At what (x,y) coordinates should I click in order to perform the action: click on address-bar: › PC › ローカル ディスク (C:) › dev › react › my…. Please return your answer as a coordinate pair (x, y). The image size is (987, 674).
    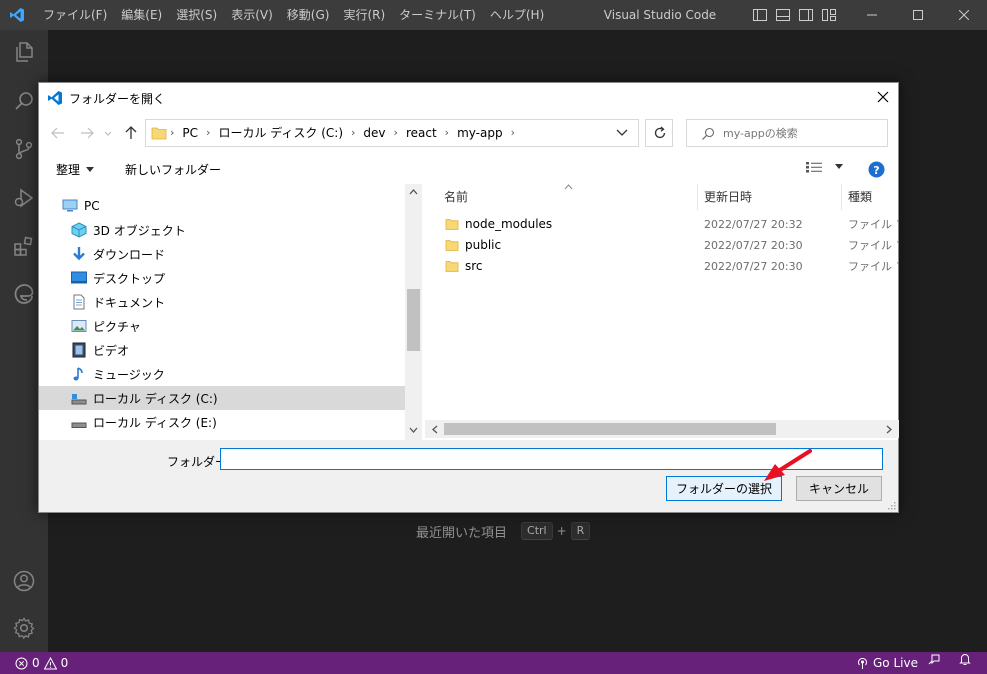
    Looking at the image, I should click on (392, 133).